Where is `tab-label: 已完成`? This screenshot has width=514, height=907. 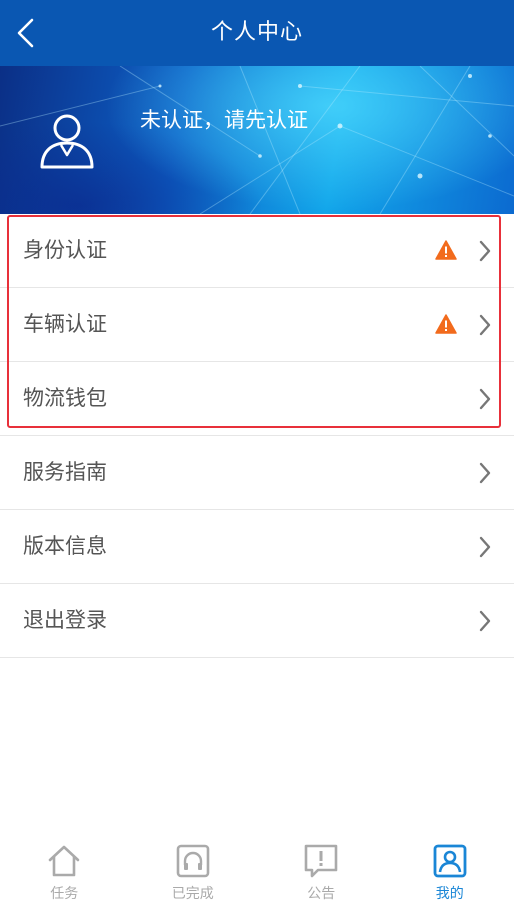
tab-label: 已完成 is located at coordinates (192, 894).